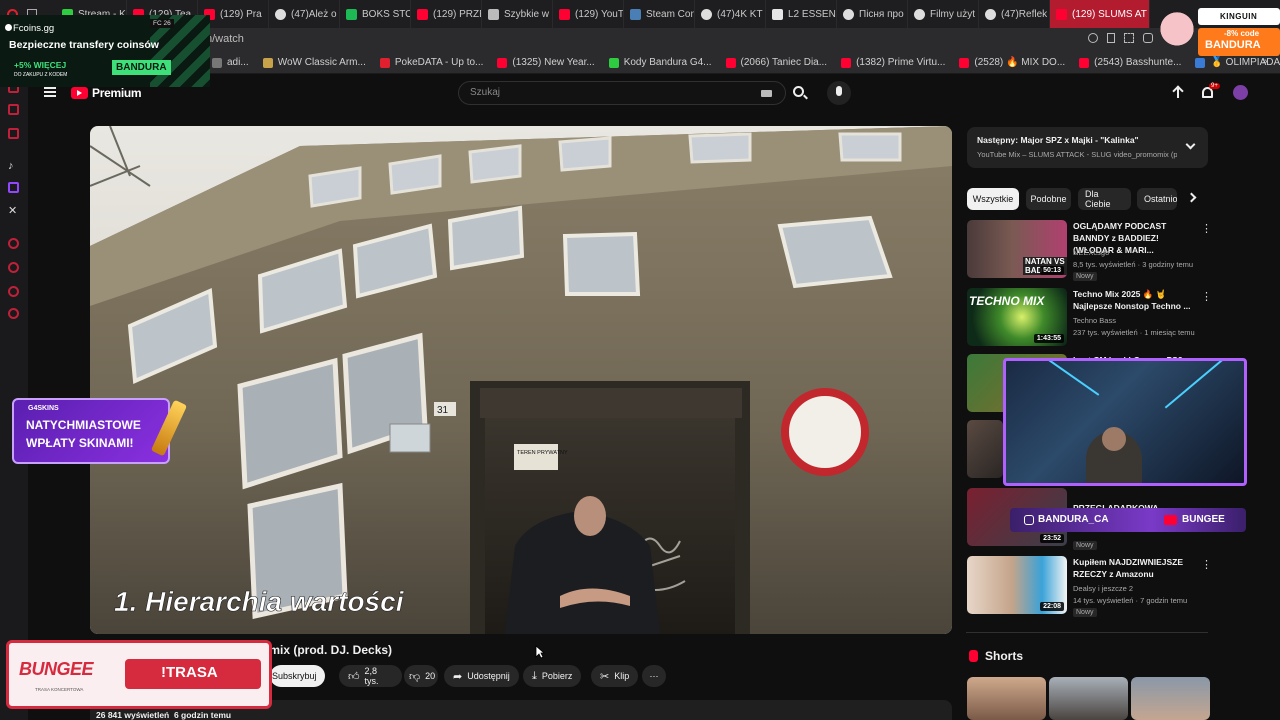  What do you see at coordinates (872, 14) in the screenshot?
I see `browser-tab: Пісня про` at bounding box center [872, 14].